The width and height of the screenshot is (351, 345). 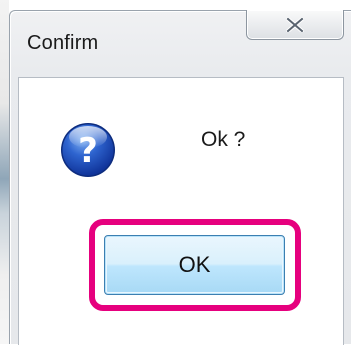 What do you see at coordinates (63, 43) in the screenshot?
I see `dialog-title: Confirm` at bounding box center [63, 43].